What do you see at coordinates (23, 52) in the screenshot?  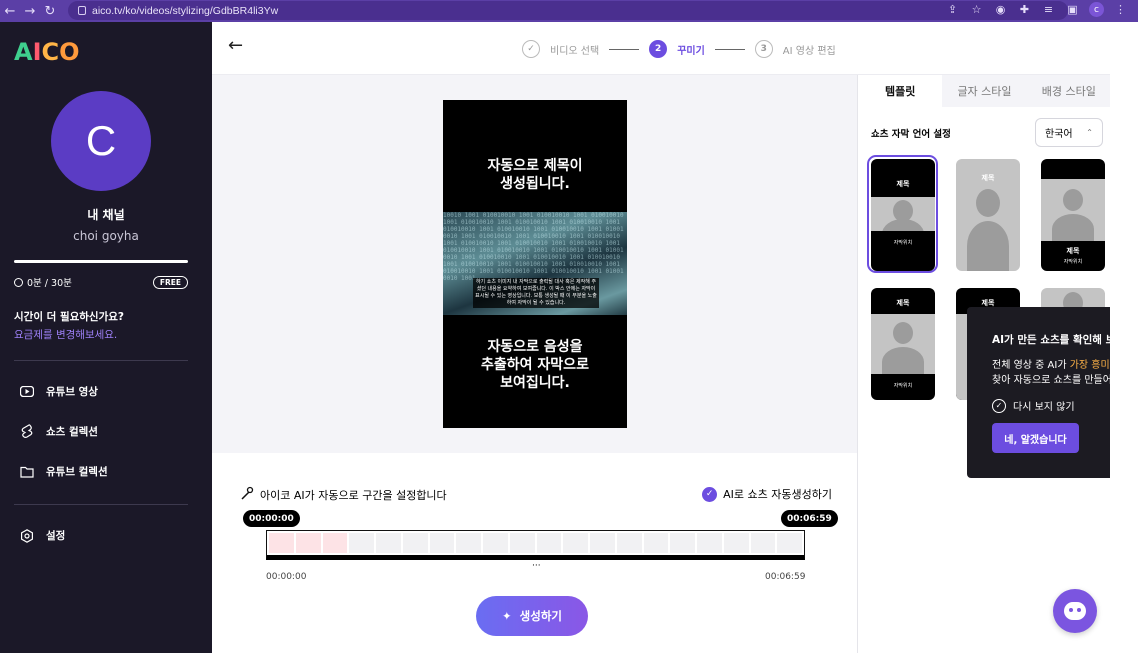 I see `logo-letter: A` at bounding box center [23, 52].